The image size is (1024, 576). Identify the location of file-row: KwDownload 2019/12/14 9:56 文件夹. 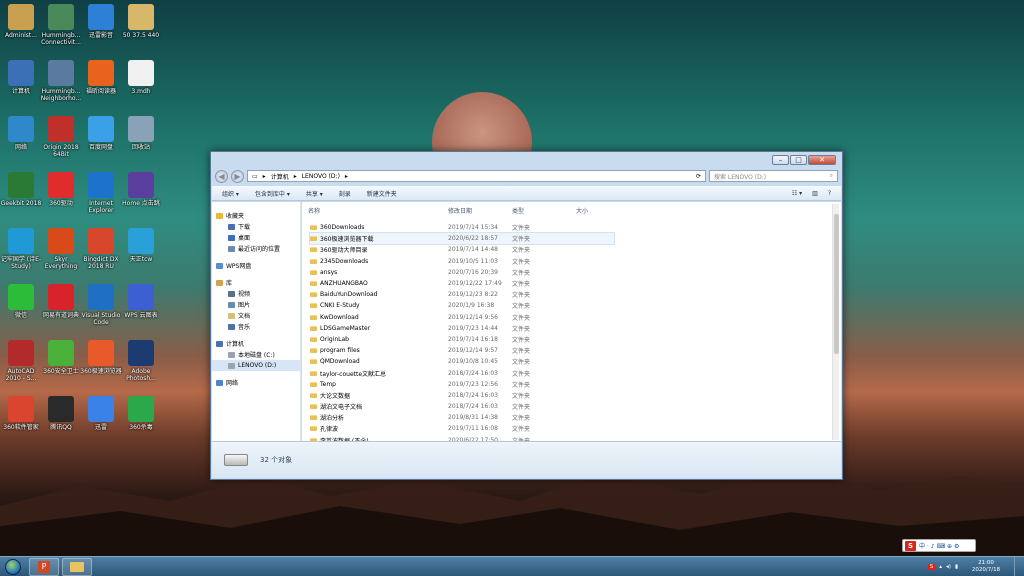
(462, 317).